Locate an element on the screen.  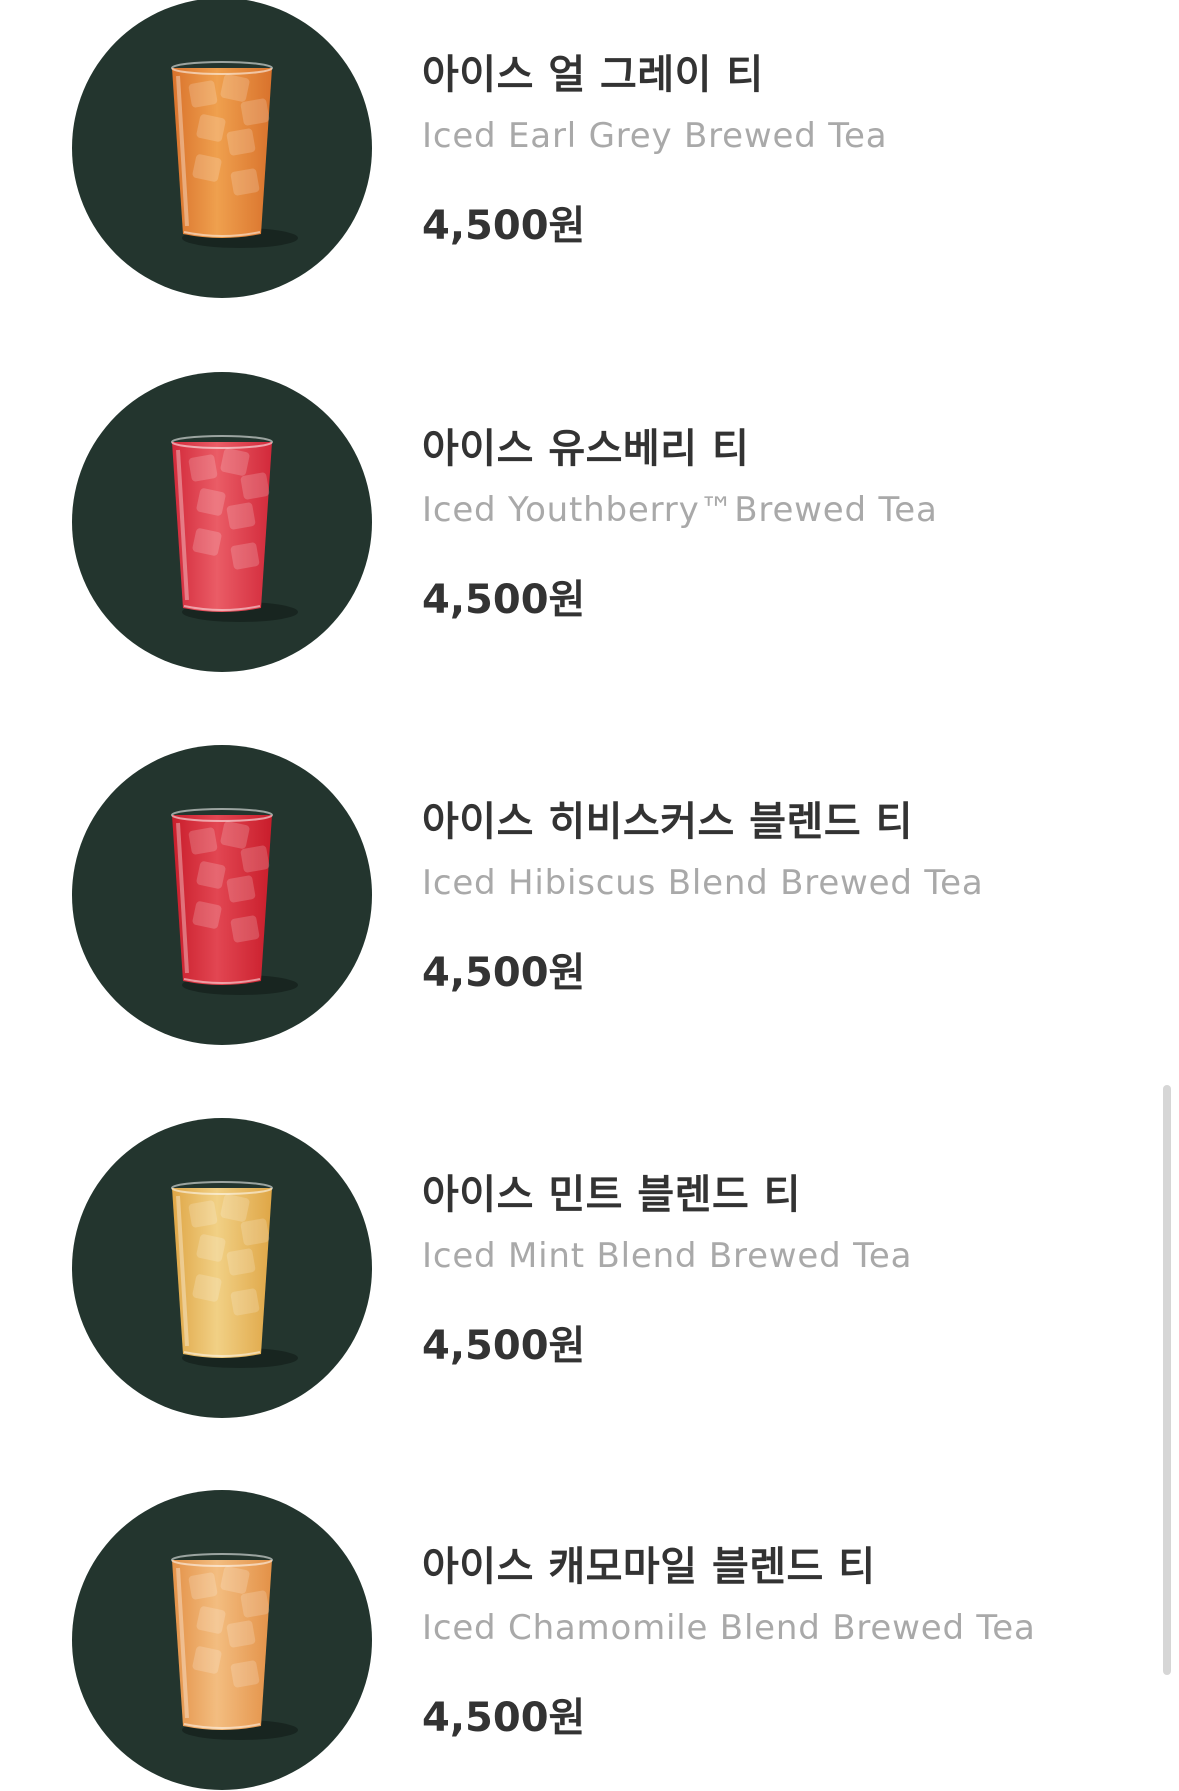
item-name-ko: 아이스 유스베리 티 is located at coordinates (586, 449).